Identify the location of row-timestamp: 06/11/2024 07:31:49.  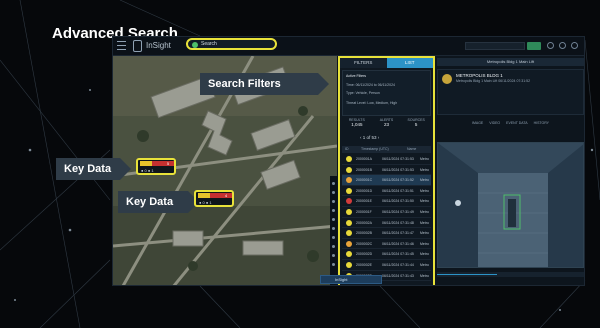
(398, 211).